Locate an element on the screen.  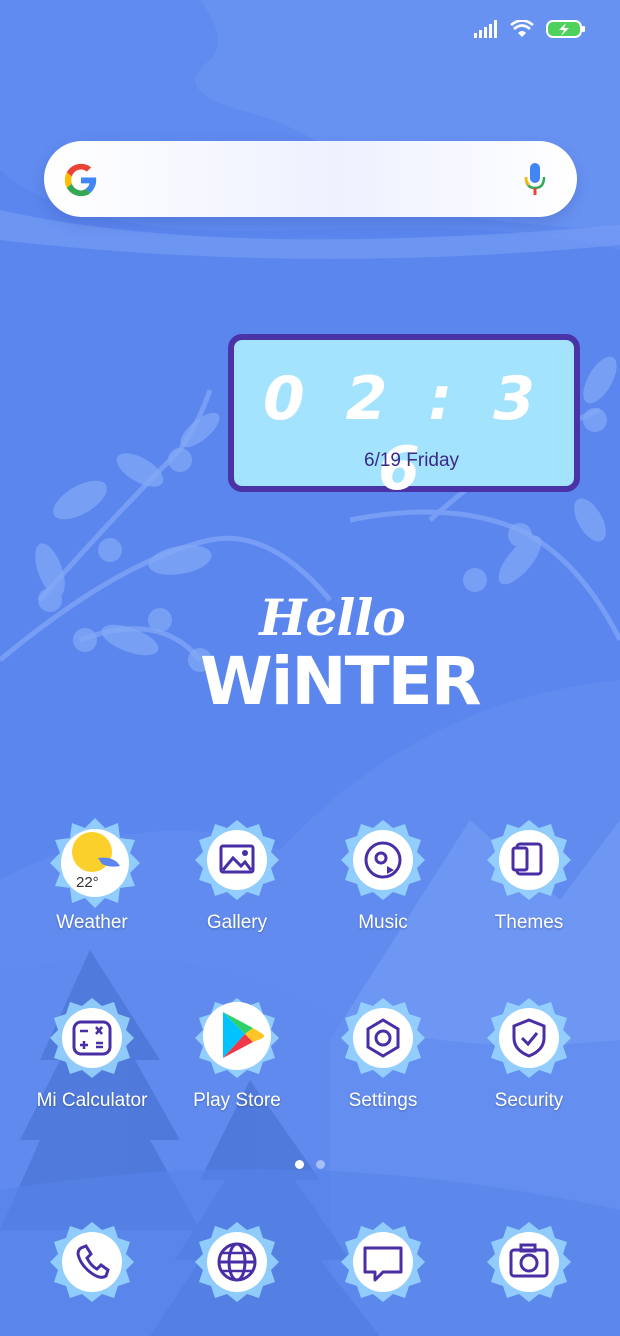
clock-time: 0 2 : 3 6 is located at coordinates (404, 434).